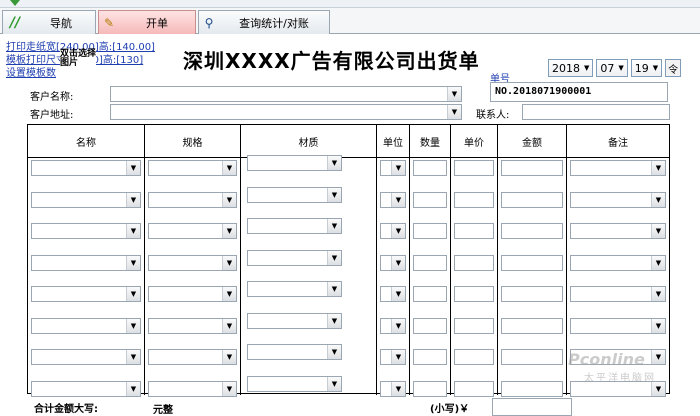  I want to click on customer-address-select: ▼, so click(286, 112).